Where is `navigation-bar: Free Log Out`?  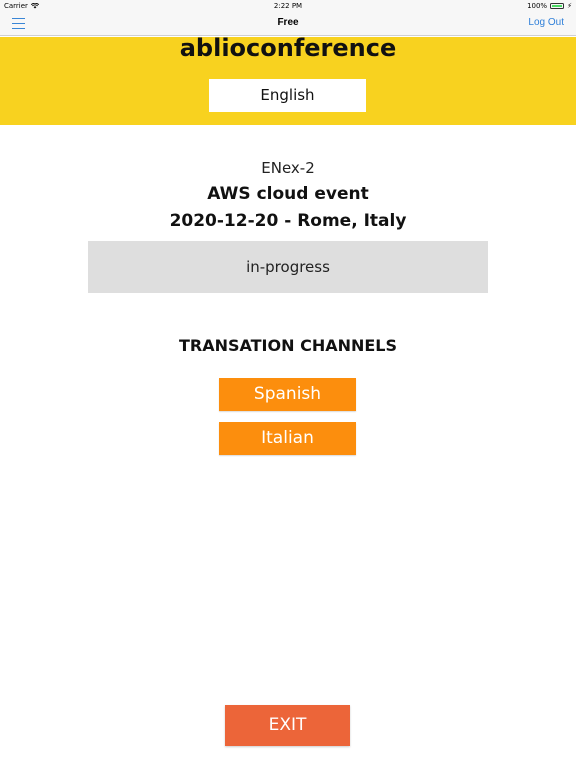
navigation-bar: Free Log Out is located at coordinates (288, 24).